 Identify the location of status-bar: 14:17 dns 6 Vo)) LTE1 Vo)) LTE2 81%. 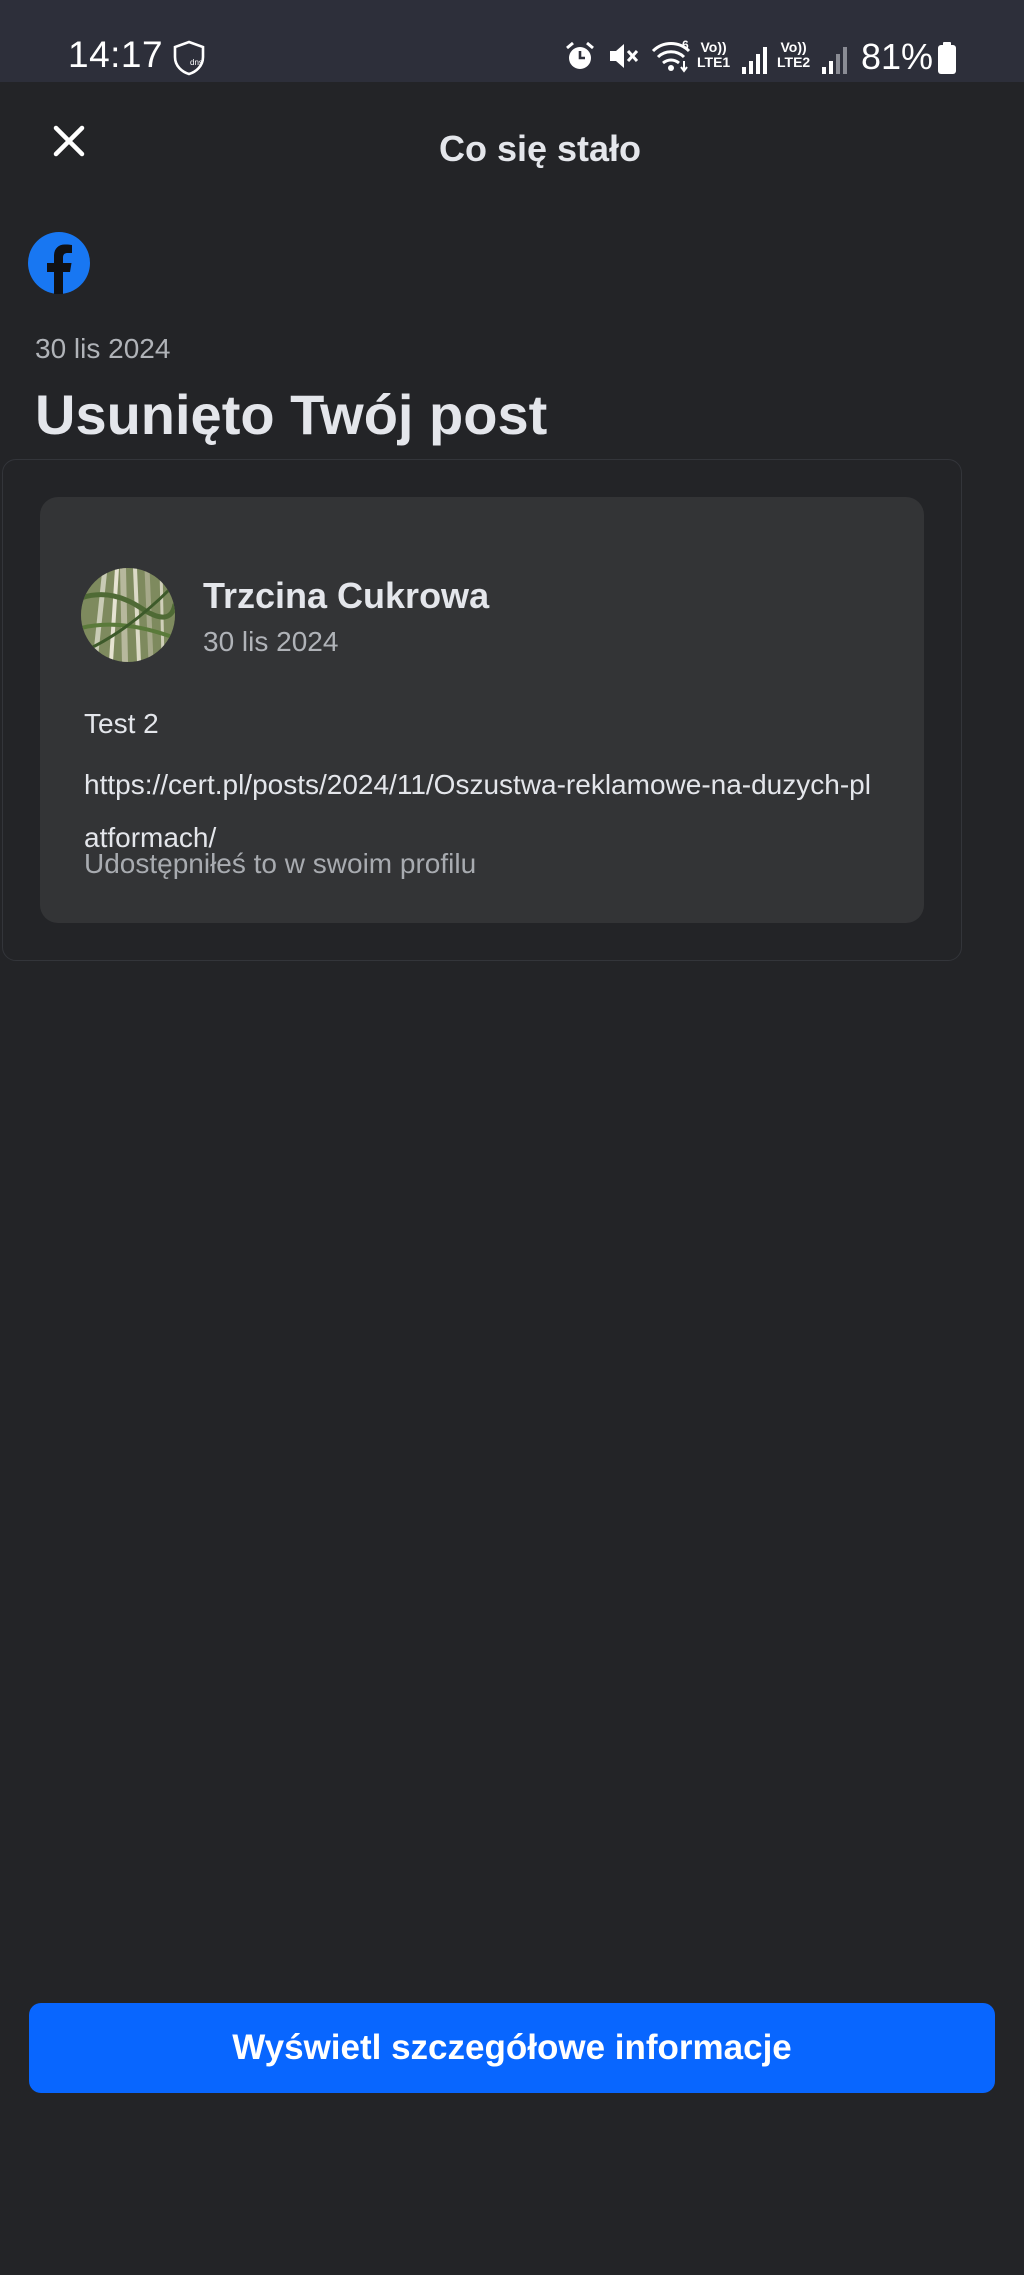
(512, 41).